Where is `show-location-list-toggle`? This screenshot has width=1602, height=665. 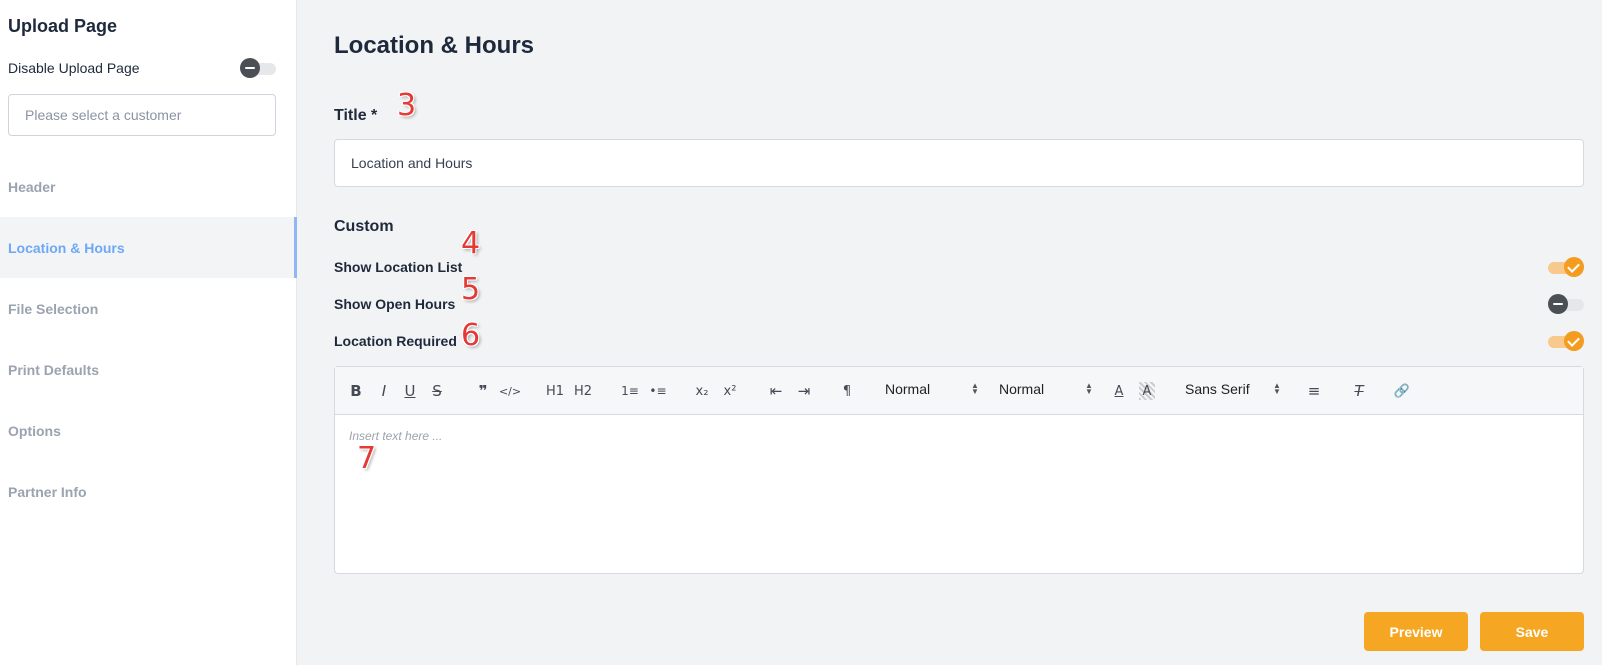 show-location-list-toggle is located at coordinates (1566, 267).